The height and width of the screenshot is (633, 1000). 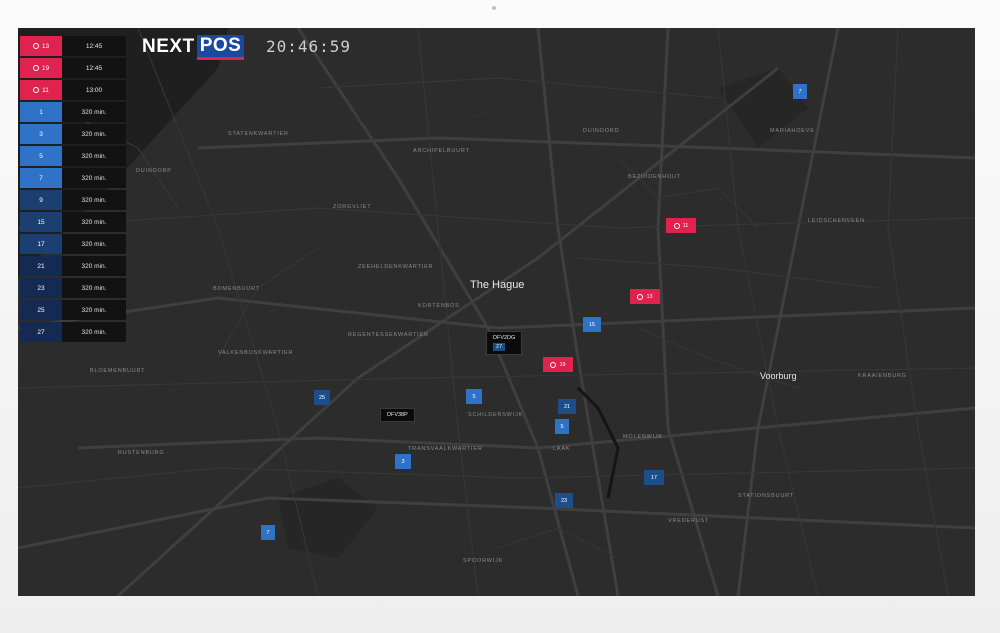 What do you see at coordinates (778, 376) in the screenshot?
I see `city-label-voorburg: Voorburg` at bounding box center [778, 376].